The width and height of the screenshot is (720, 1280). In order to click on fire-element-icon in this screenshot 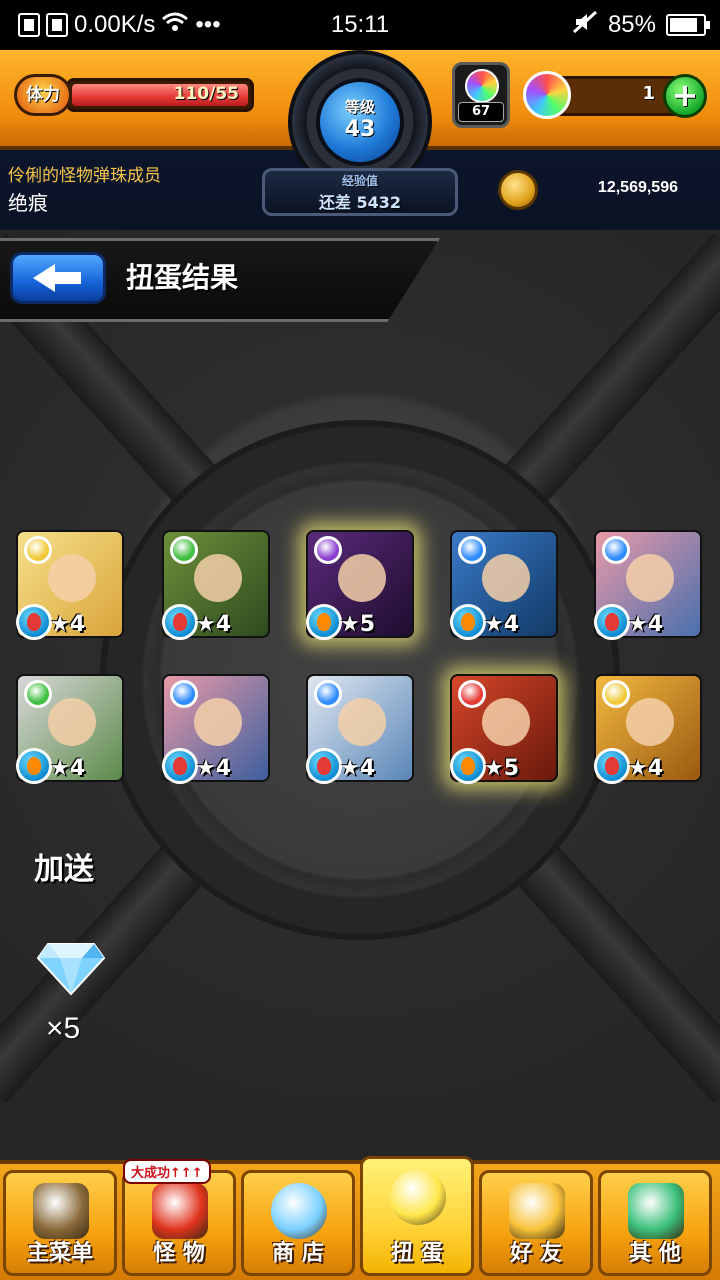, I will do `click(472, 694)`.